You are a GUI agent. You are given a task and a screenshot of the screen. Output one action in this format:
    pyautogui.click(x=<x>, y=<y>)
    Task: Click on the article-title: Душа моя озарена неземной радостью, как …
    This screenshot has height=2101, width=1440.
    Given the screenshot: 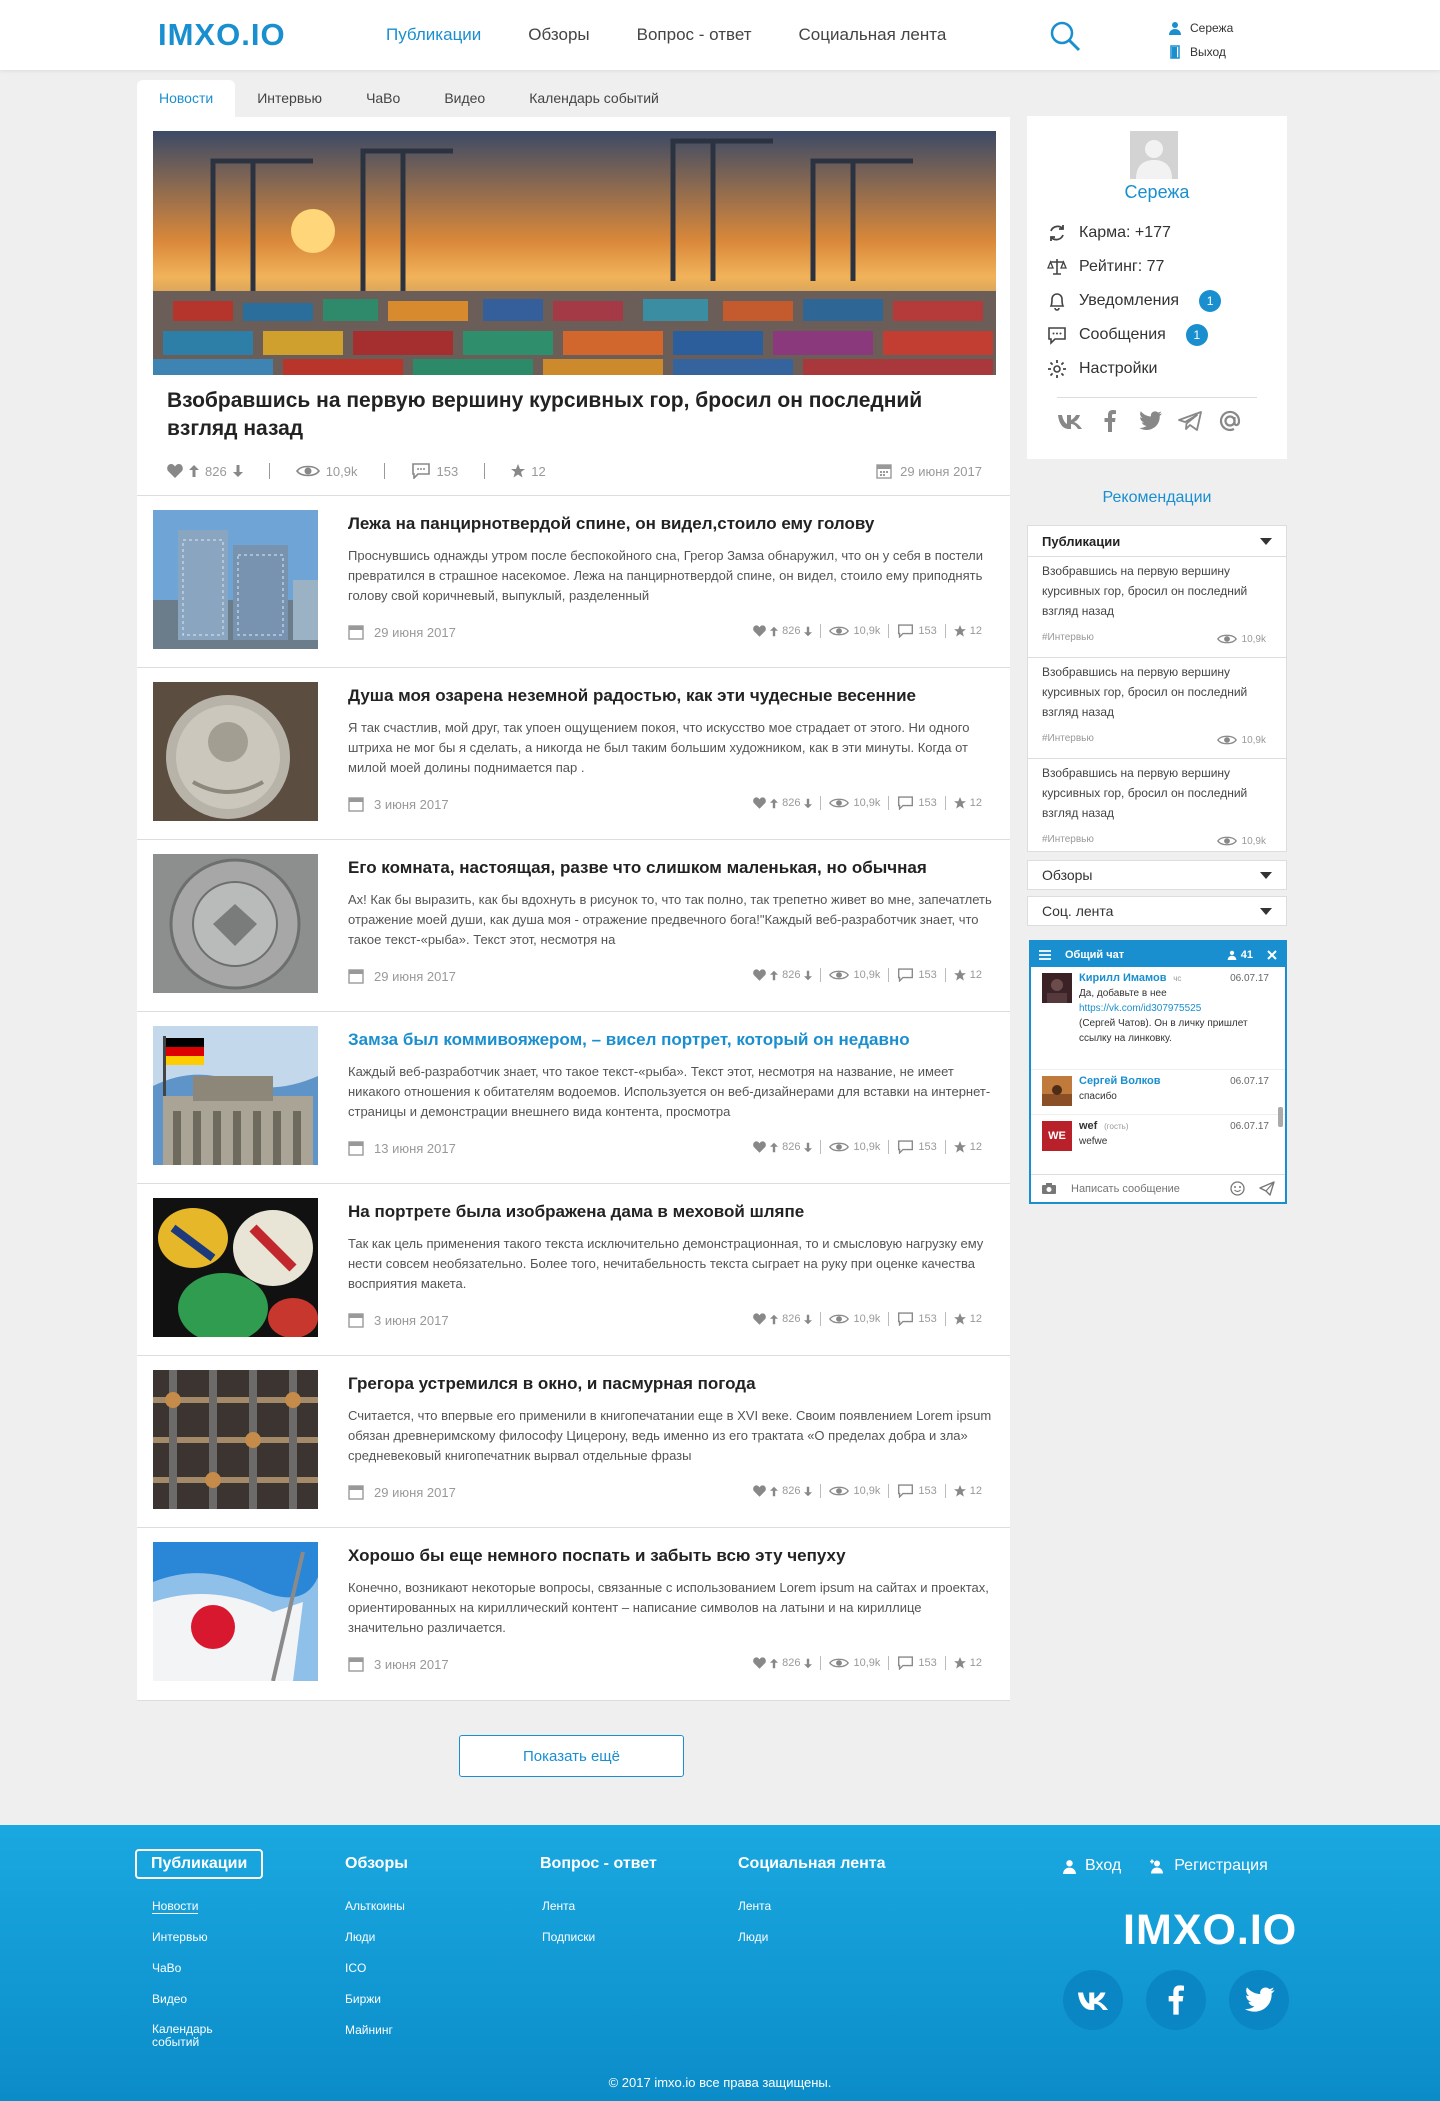 What is the action you would take?
    pyautogui.click(x=668, y=696)
    